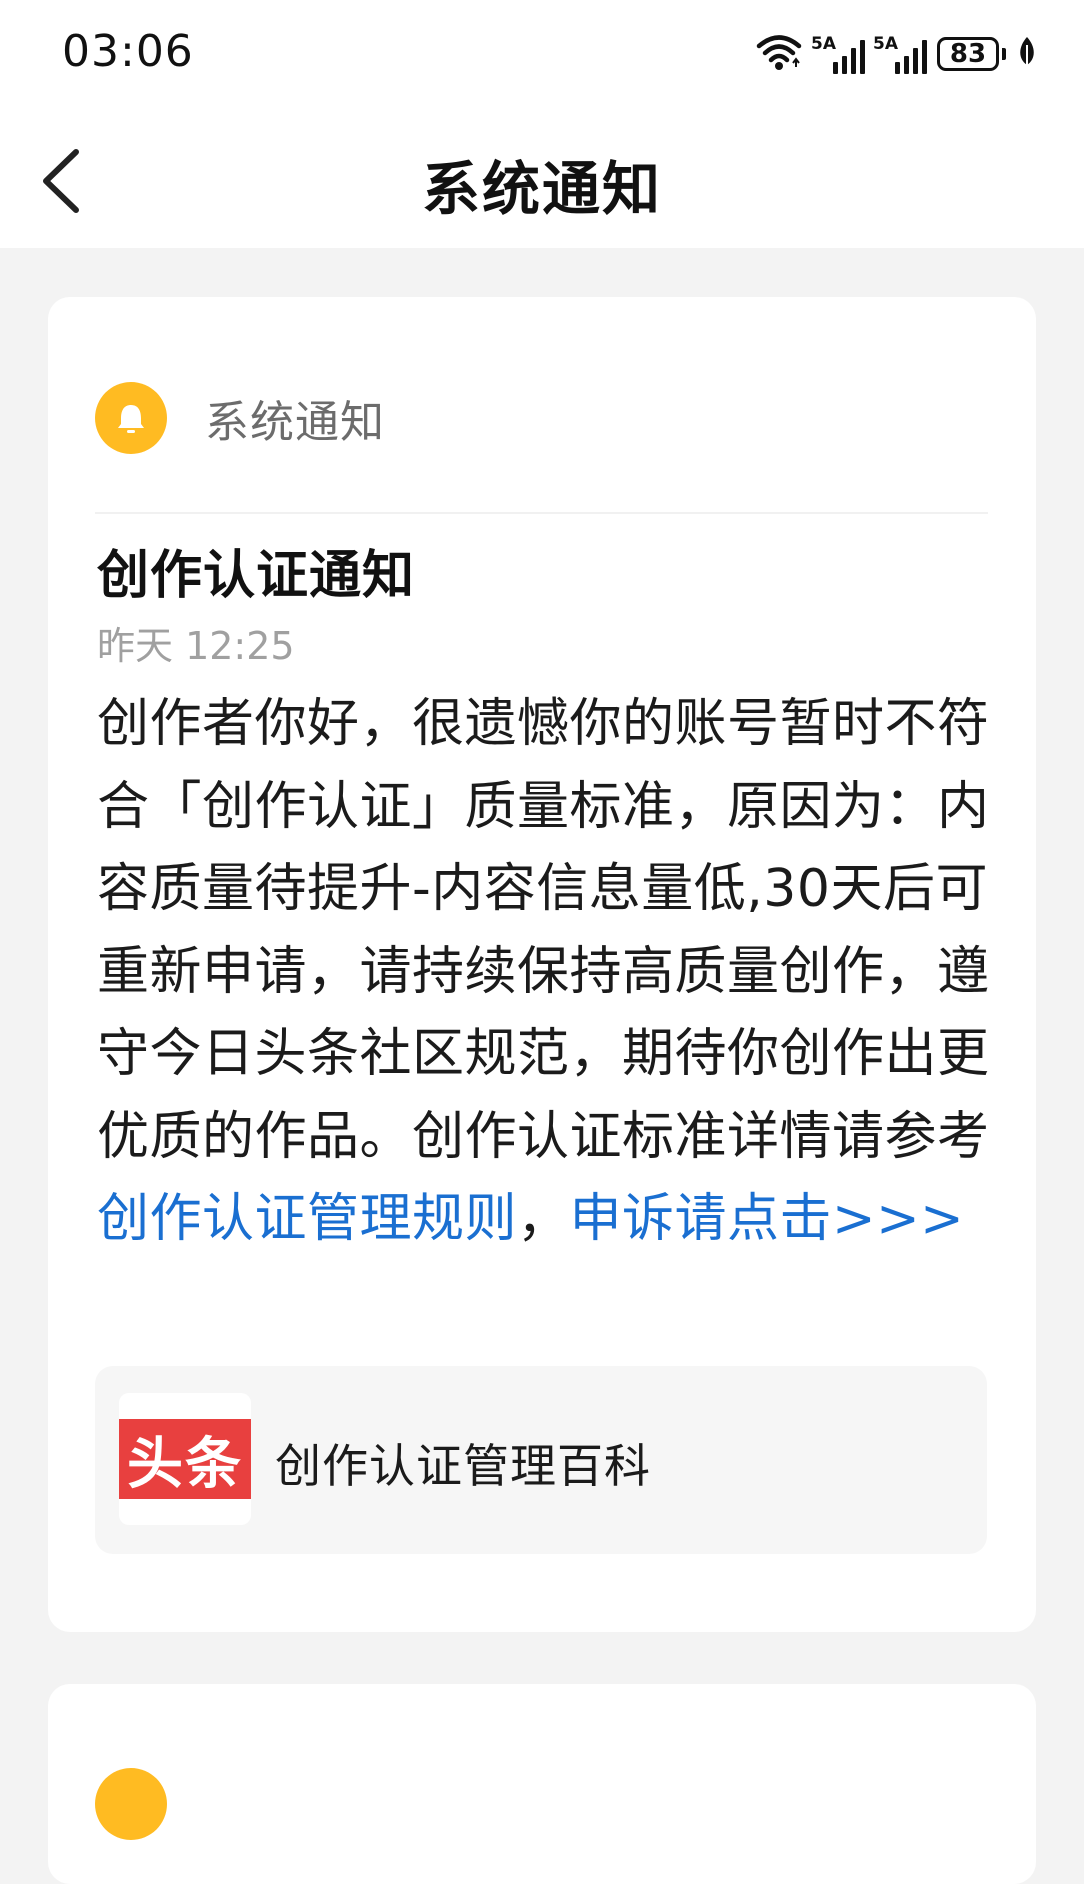 This screenshot has height=1884, width=1084. What do you see at coordinates (256, 576) in the screenshot?
I see `notification-title: 创作认证通知` at bounding box center [256, 576].